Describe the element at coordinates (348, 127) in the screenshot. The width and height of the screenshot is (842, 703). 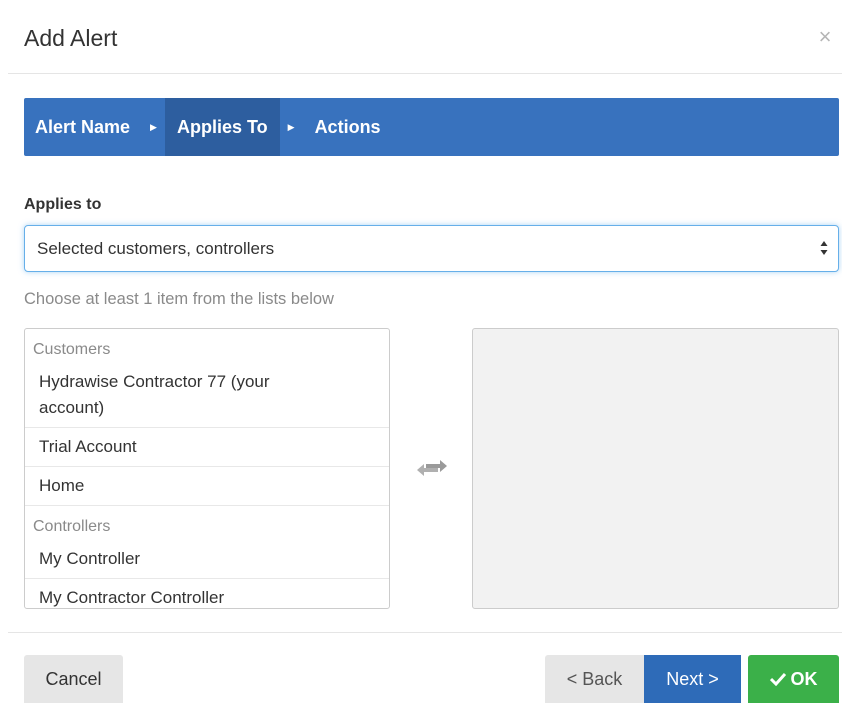
I see `step-actions: Actions` at that location.